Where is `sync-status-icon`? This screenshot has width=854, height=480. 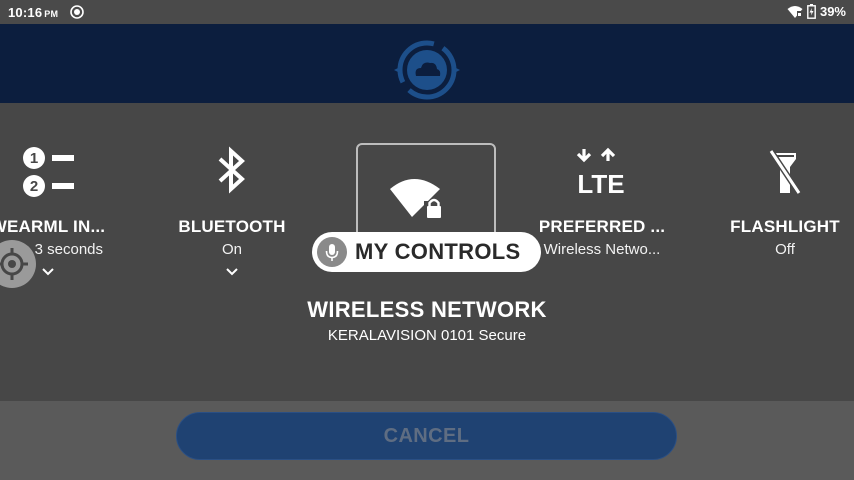 sync-status-icon is located at coordinates (77, 12).